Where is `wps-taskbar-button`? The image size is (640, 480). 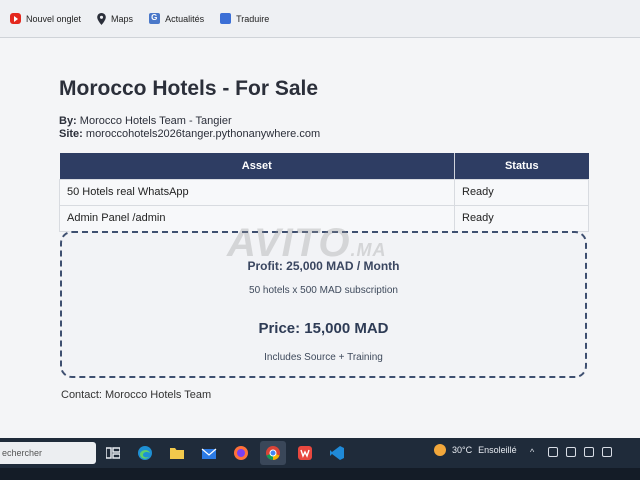 wps-taskbar-button is located at coordinates (305, 453).